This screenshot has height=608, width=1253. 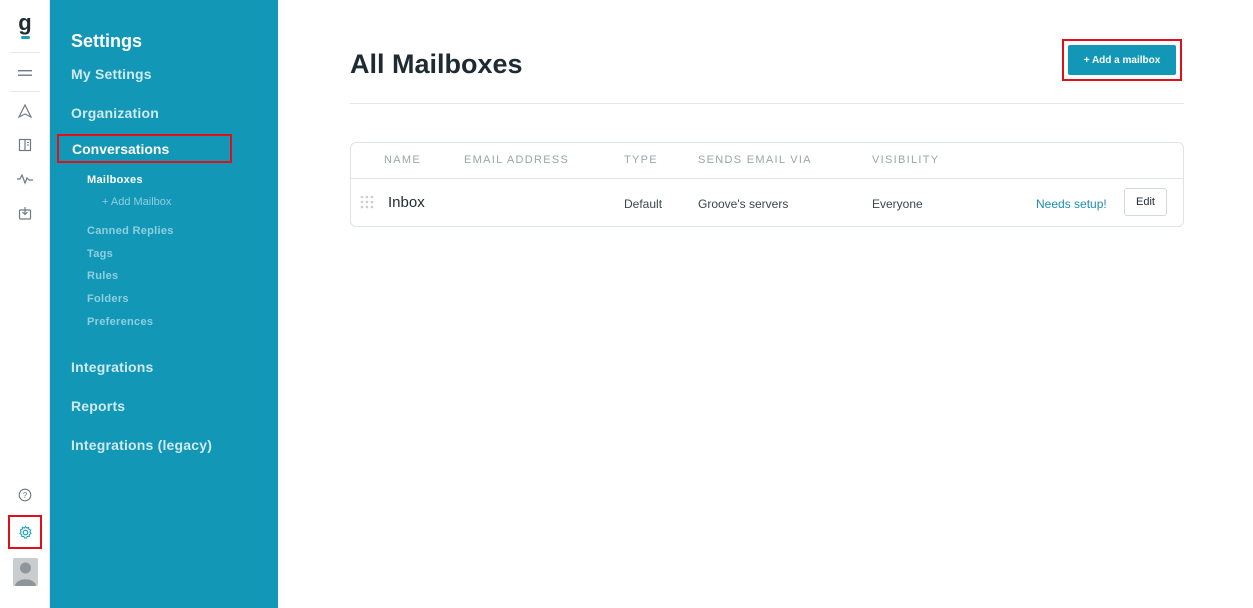 I want to click on drag-handle-icon, so click(x=367, y=203).